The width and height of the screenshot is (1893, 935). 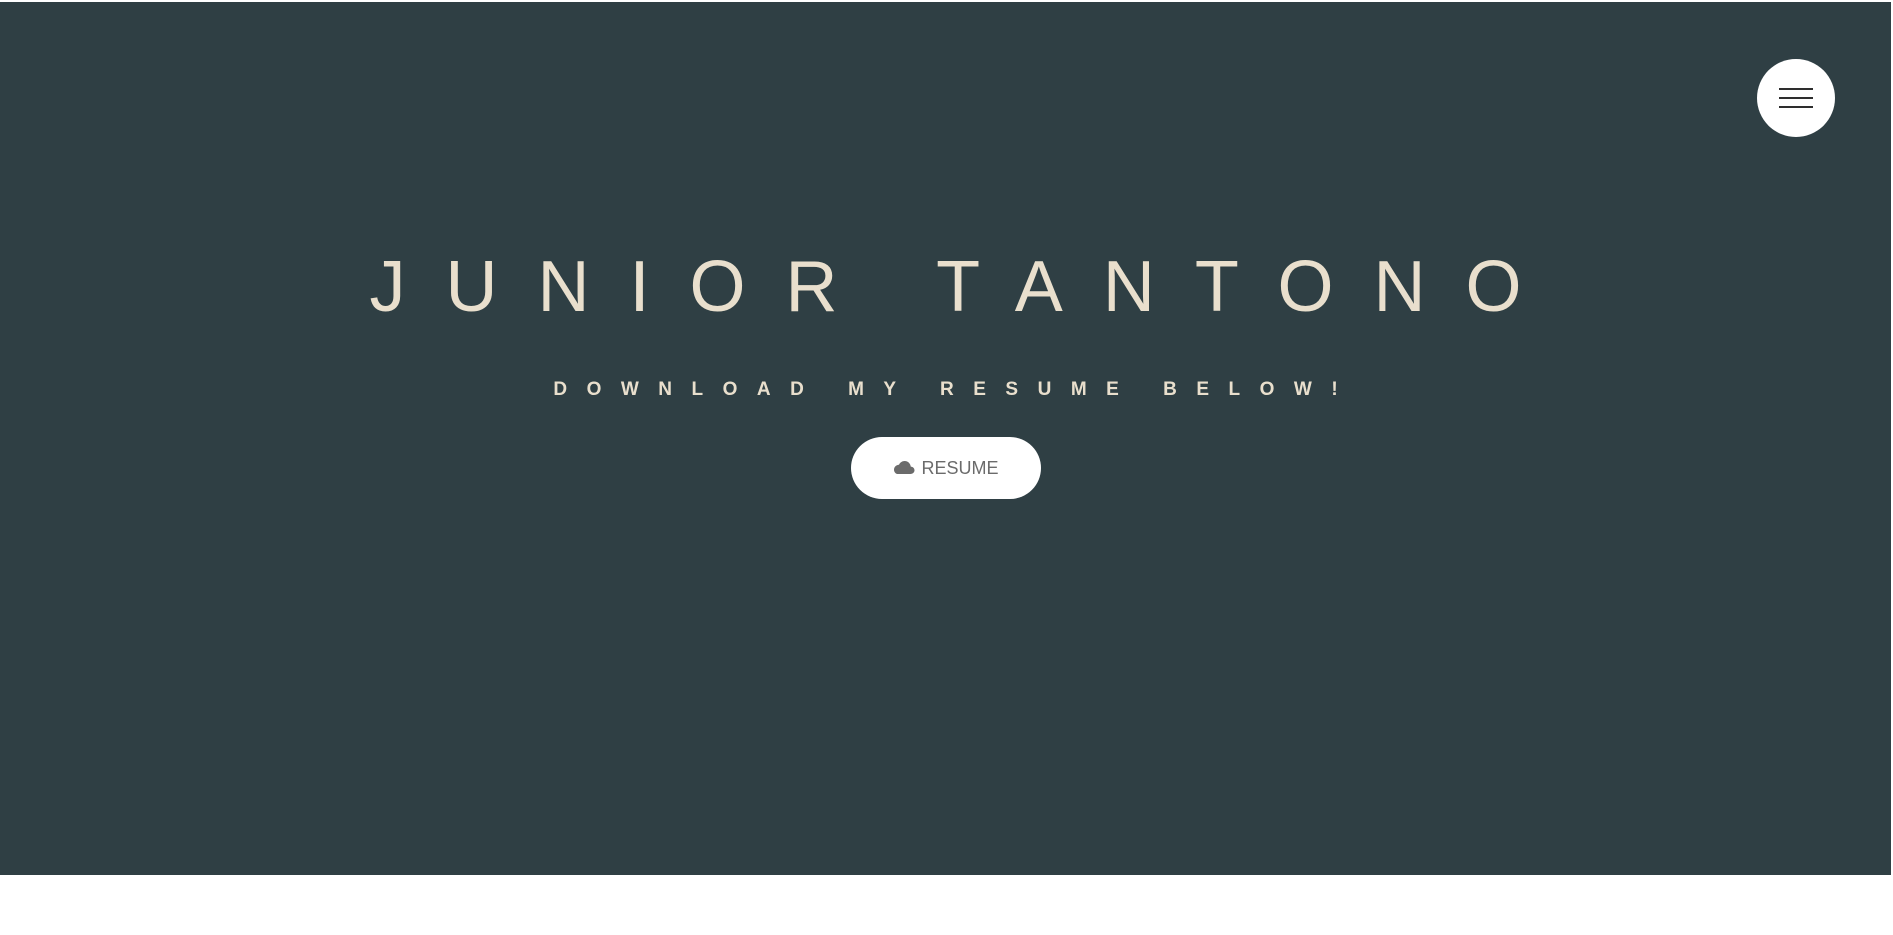 I want to click on cloud-icon, so click(x=904, y=467).